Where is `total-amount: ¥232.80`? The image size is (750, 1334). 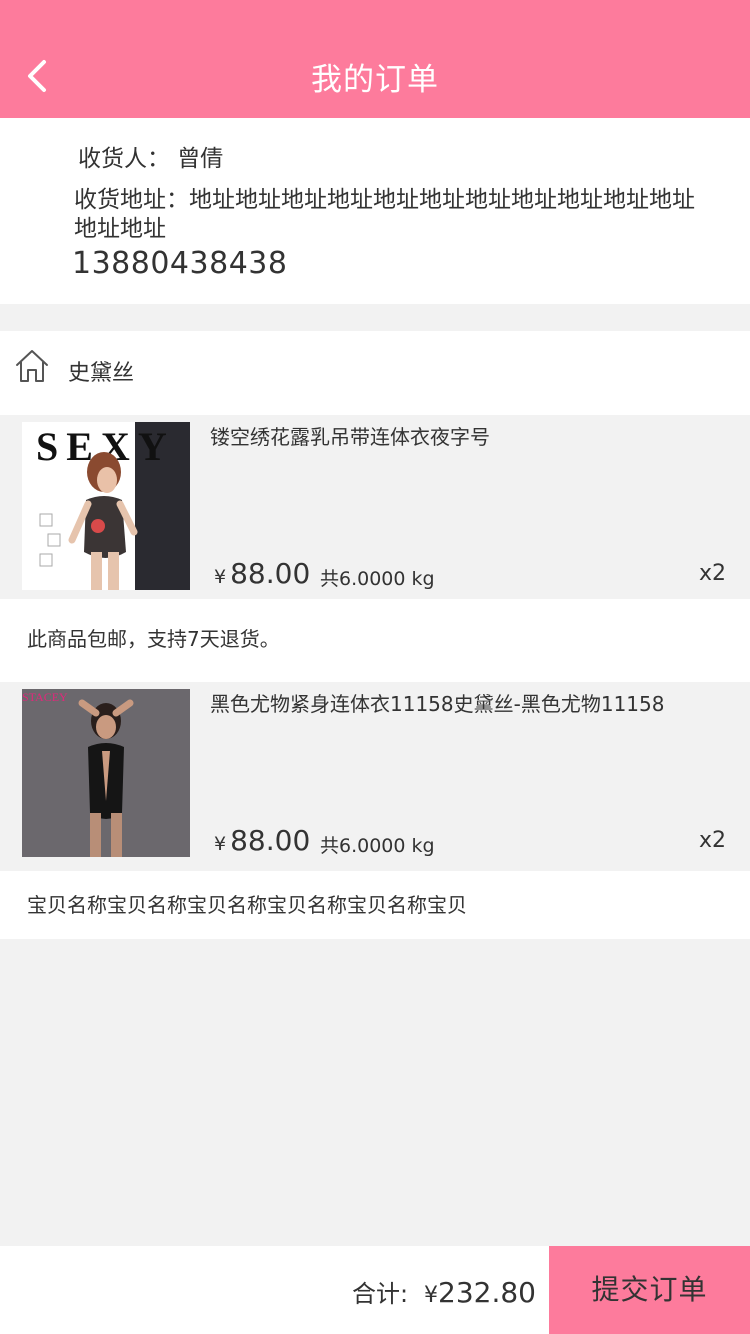 total-amount: ¥232.80 is located at coordinates (480, 1292).